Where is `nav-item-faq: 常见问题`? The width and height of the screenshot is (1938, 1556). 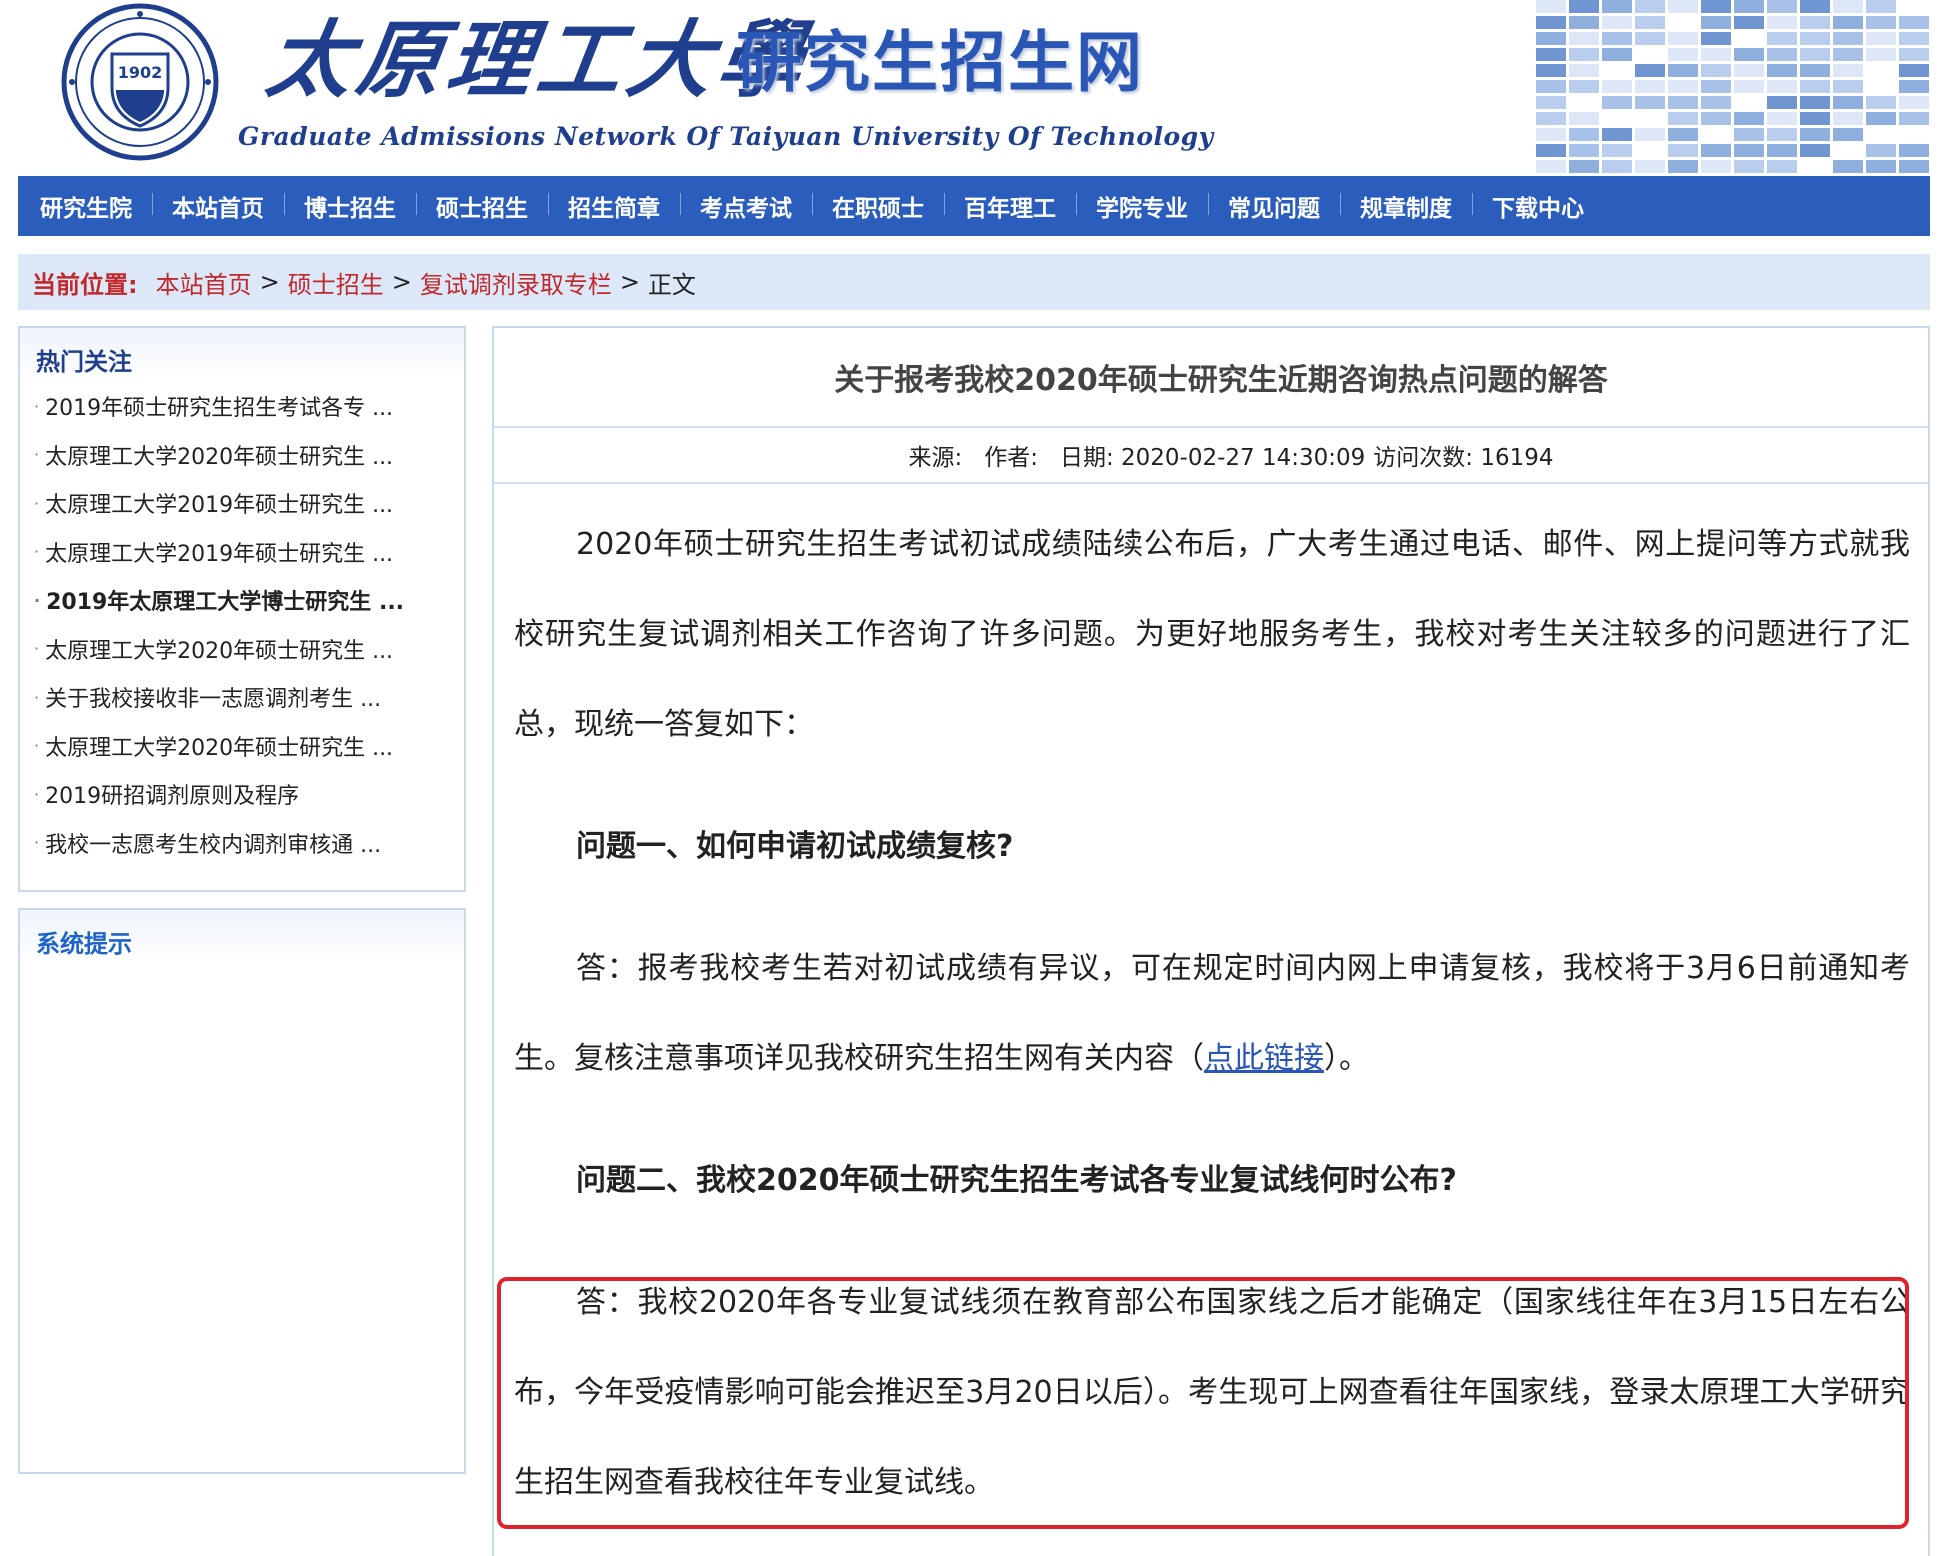
nav-item-faq: 常见问题 is located at coordinates (1275, 206).